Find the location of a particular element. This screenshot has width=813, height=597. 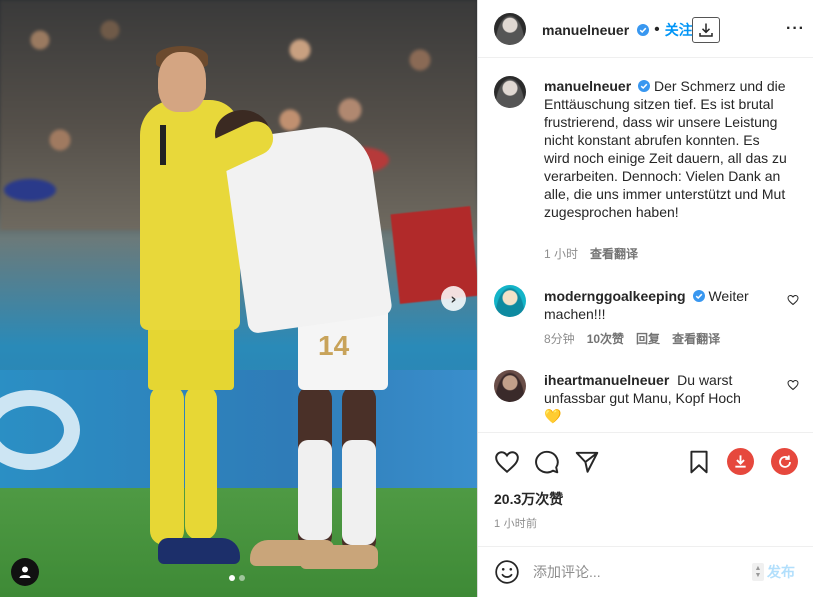

follow-button: 关注 is located at coordinates (679, 30).